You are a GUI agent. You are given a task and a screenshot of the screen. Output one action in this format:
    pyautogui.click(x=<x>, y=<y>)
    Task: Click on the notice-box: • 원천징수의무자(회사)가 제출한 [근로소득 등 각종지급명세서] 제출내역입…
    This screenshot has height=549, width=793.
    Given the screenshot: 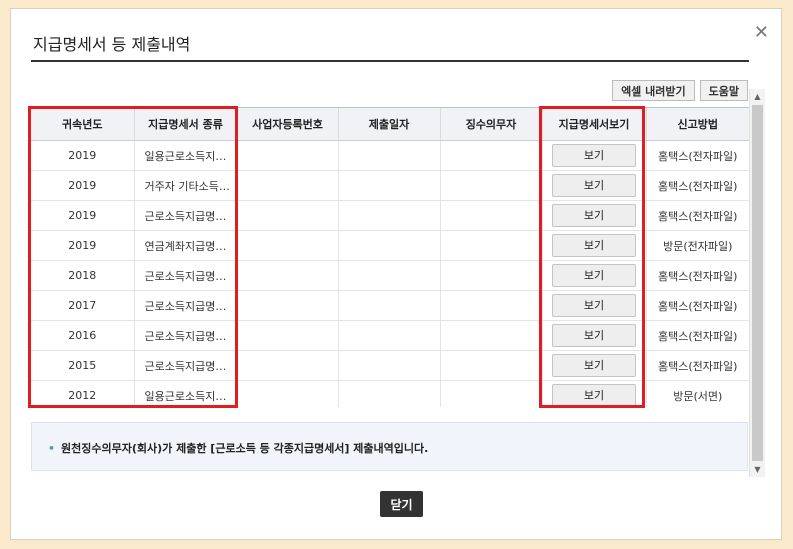 What is the action you would take?
    pyautogui.click(x=389, y=446)
    